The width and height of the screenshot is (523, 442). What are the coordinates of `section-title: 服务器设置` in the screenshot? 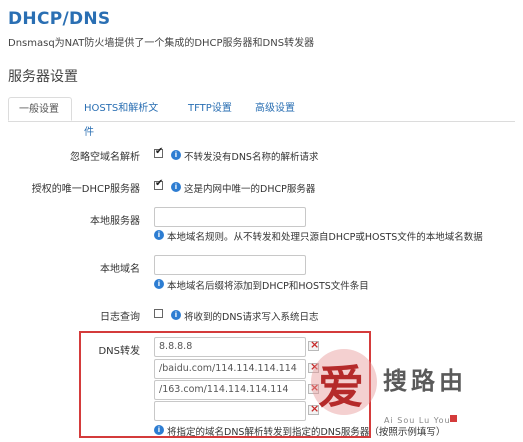 It's located at (43, 77).